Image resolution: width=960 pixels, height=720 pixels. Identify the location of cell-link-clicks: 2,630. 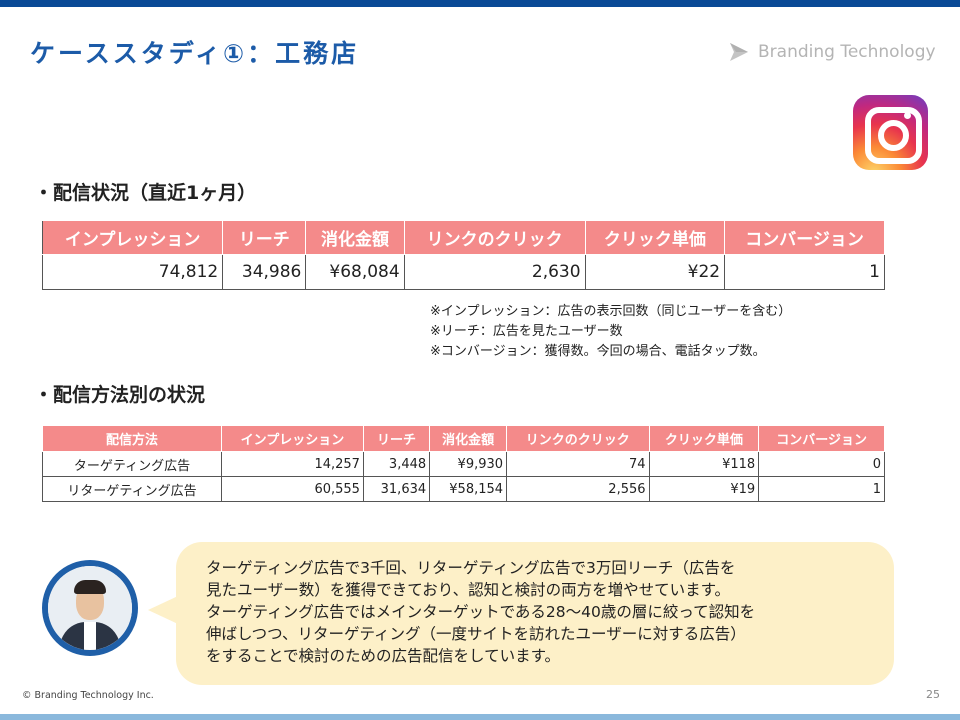
(494, 272).